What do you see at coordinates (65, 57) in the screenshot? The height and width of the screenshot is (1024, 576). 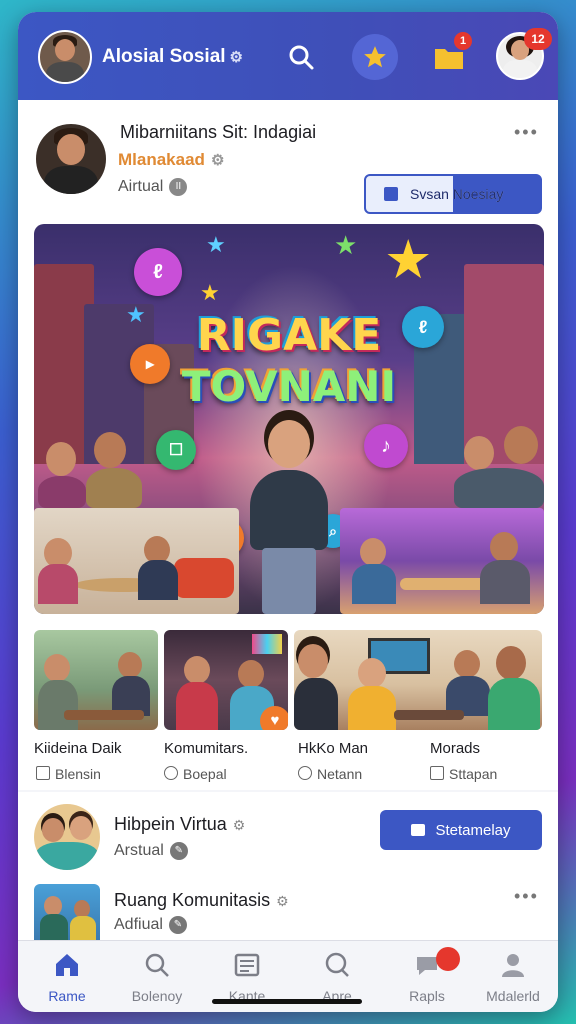 I see `user-avatar` at bounding box center [65, 57].